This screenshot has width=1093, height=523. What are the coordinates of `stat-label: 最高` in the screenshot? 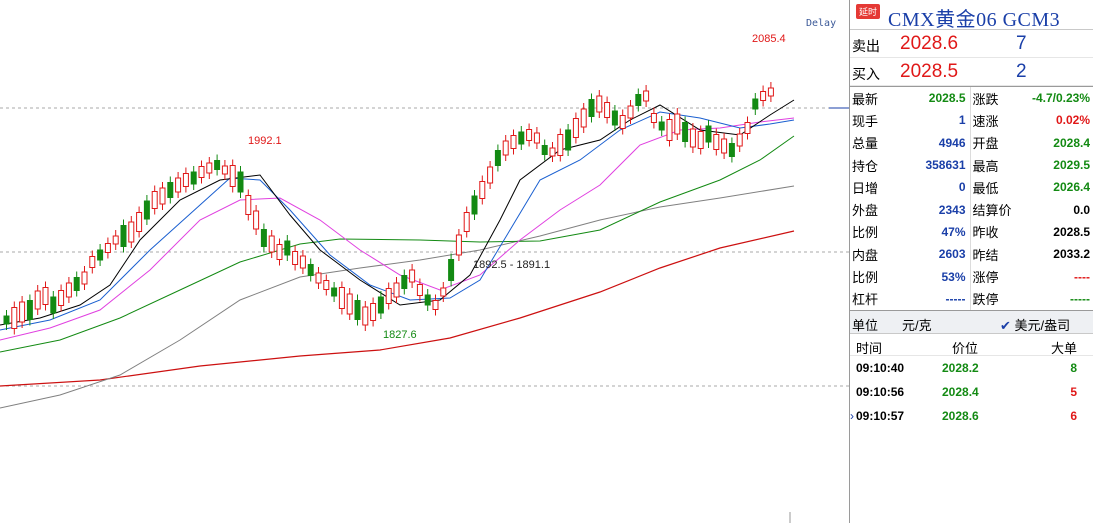 It's located at (994, 165).